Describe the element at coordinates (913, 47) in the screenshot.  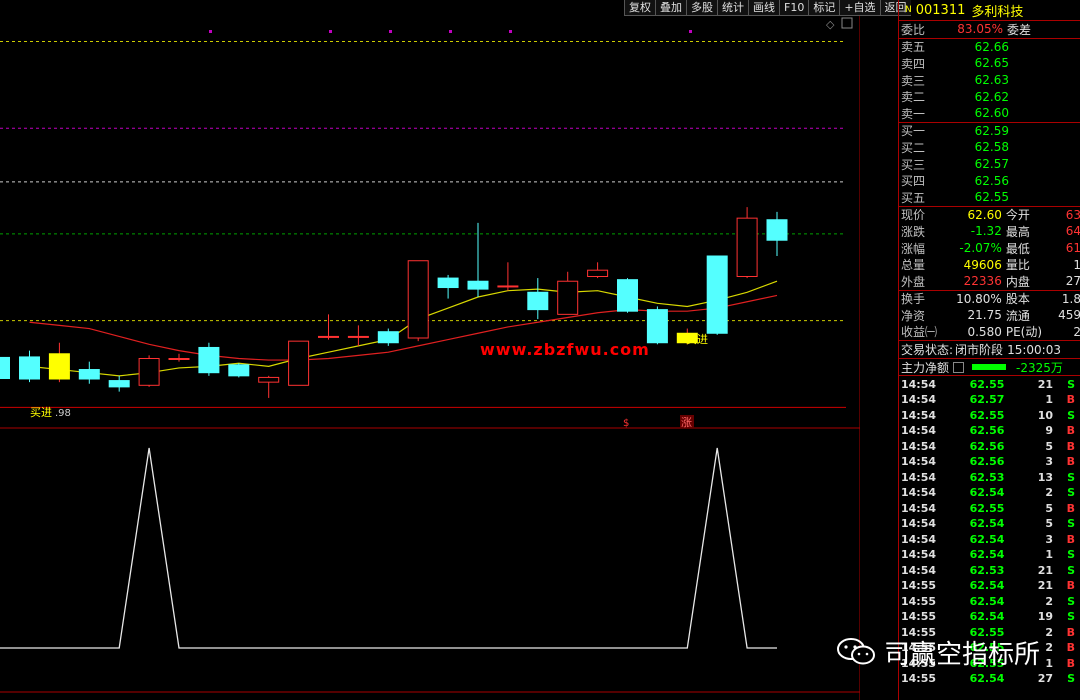
I see `ask-level-label: 卖五` at that location.